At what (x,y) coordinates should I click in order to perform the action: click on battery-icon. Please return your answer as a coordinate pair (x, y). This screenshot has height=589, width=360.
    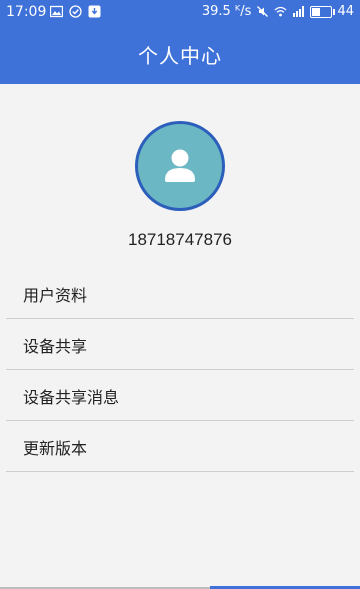
    Looking at the image, I should click on (323, 11).